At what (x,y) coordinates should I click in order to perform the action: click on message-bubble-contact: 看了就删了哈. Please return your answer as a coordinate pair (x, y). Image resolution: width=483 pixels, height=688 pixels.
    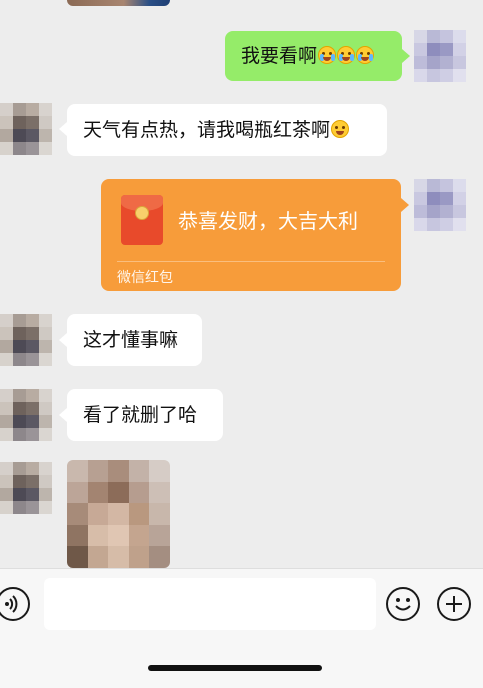
    Looking at the image, I should click on (145, 415).